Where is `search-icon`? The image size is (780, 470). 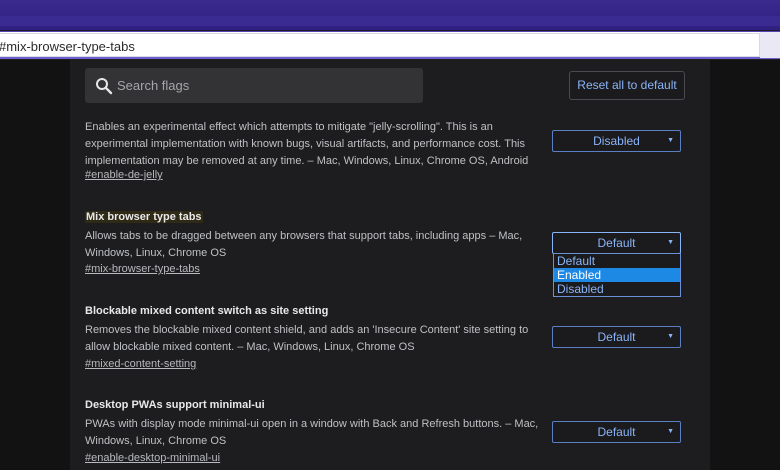
search-icon is located at coordinates (104, 86).